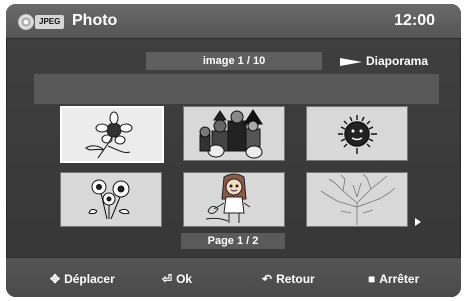  I want to click on next-page-arrow-icon, so click(418, 222).